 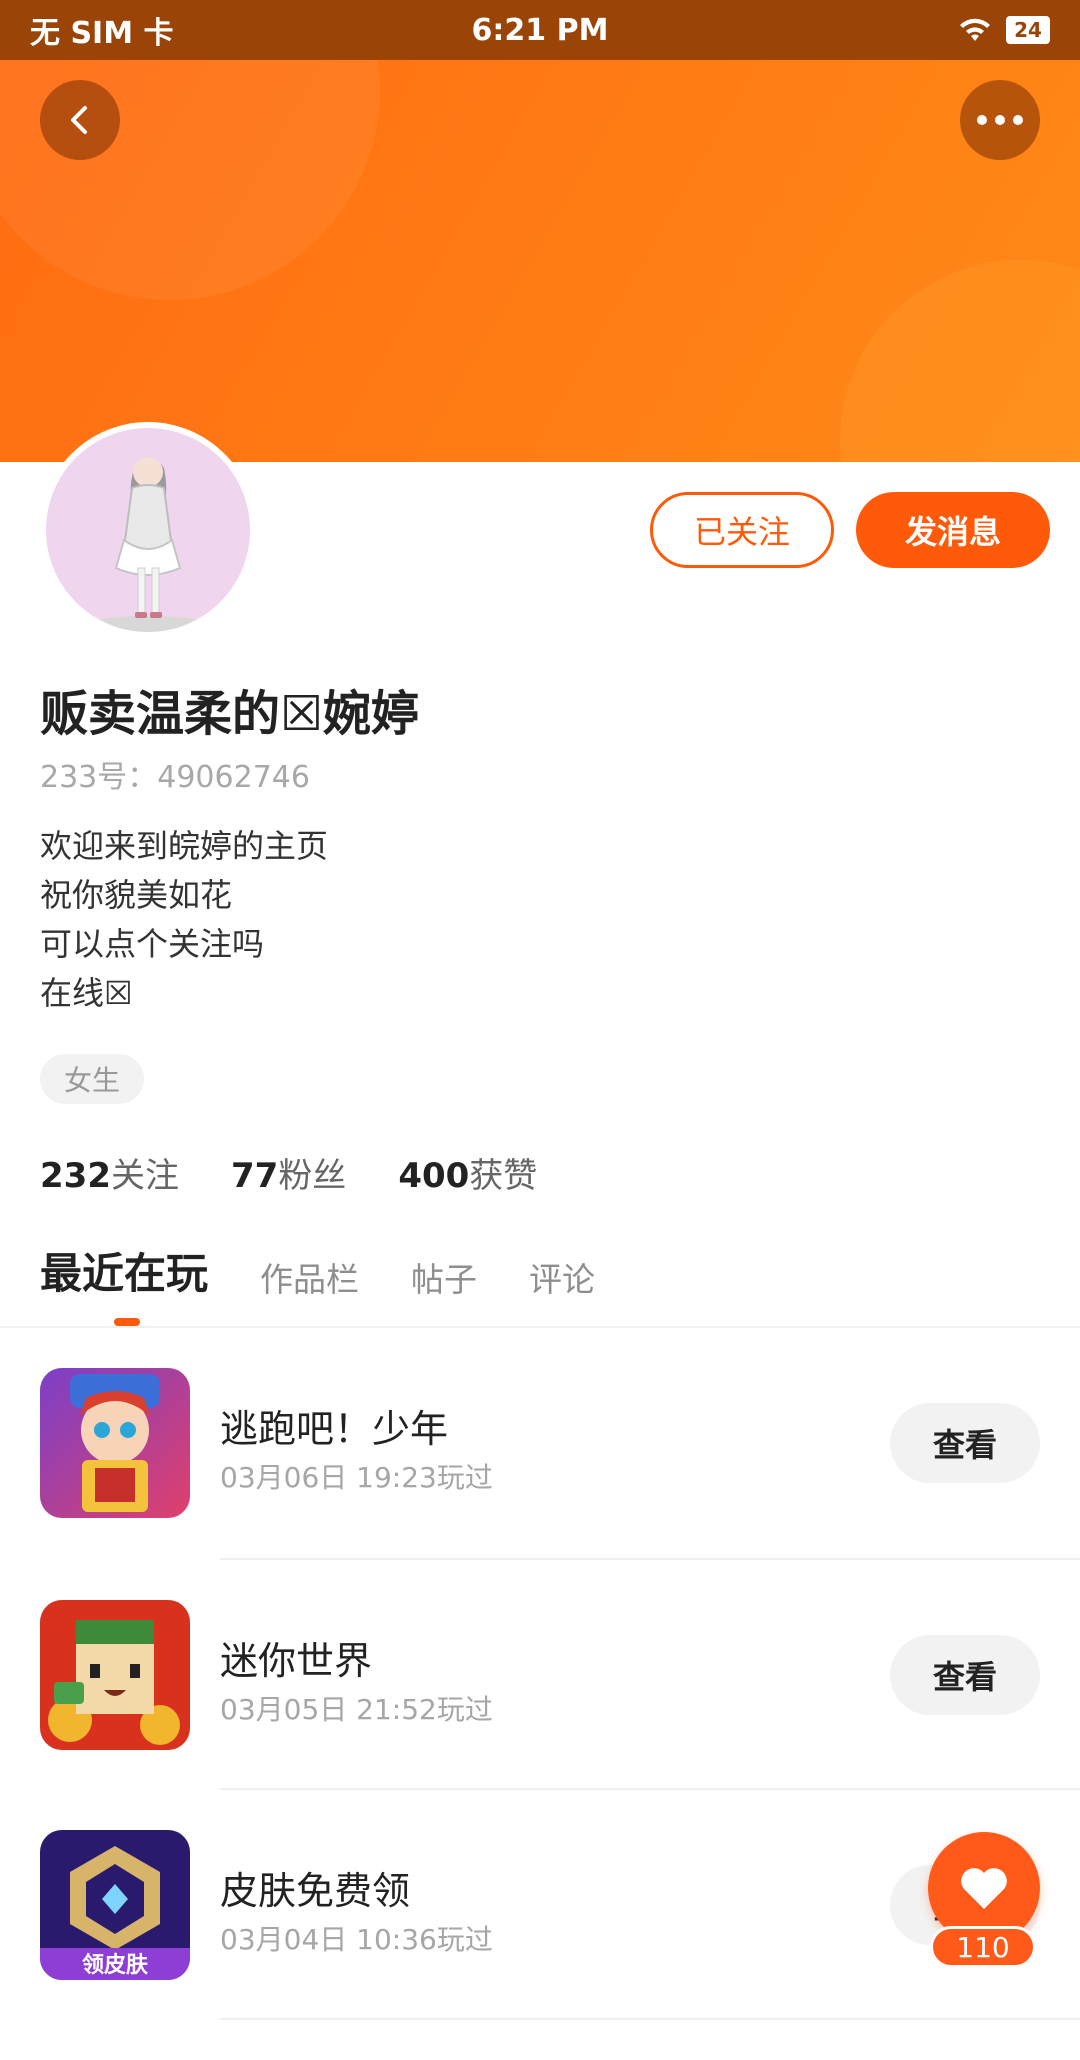 I want to click on profile-bio: 欢迎来到皖婷的主页 祝你貌美如花 可以点个关注吗 在线☒, so click(x=184, y=920).